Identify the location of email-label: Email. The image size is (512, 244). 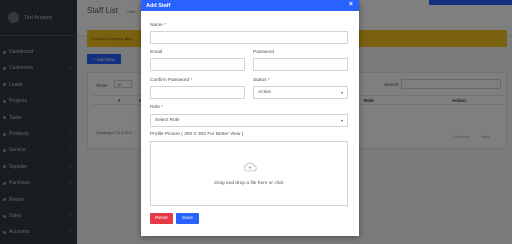
(156, 52).